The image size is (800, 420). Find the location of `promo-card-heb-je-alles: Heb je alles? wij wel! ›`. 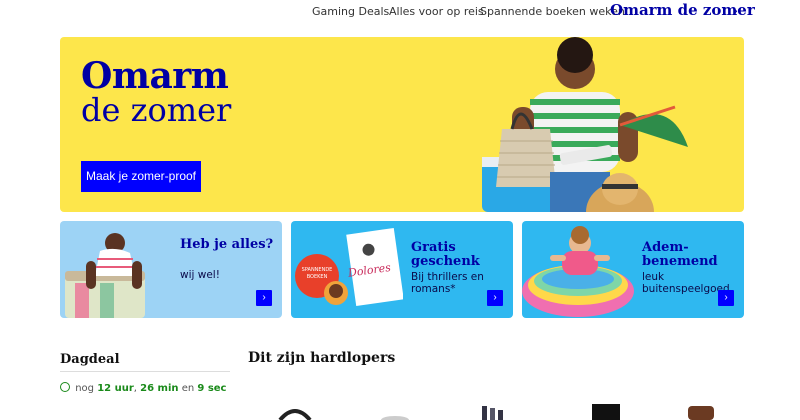

promo-card-heb-je-alles: Heb je alles? wij wel! › is located at coordinates (171, 269).